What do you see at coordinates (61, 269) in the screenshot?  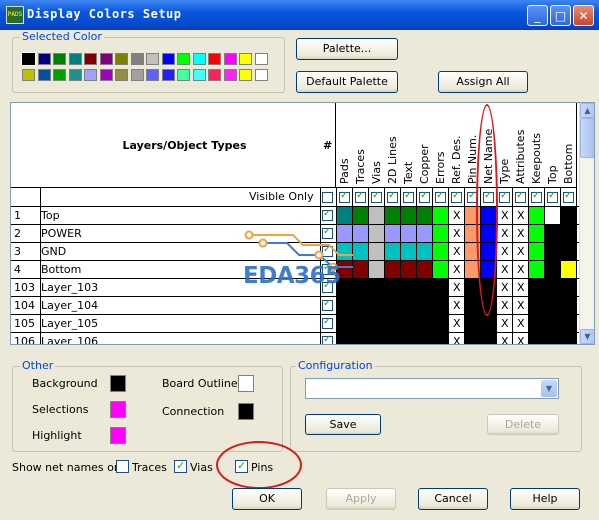 I see `layer-name: Bottom` at bounding box center [61, 269].